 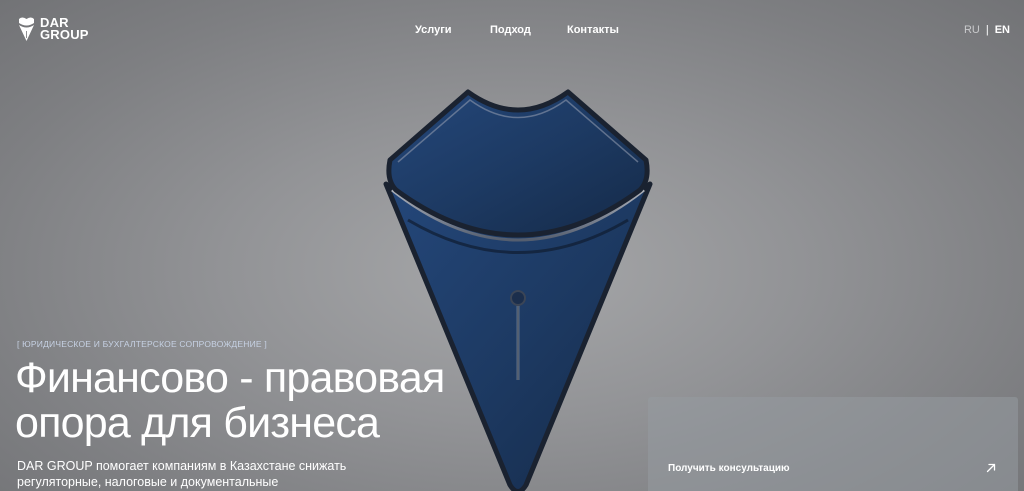 What do you see at coordinates (197, 423) in the screenshot?
I see `hero-headline-line2: опора для бизнеса` at bounding box center [197, 423].